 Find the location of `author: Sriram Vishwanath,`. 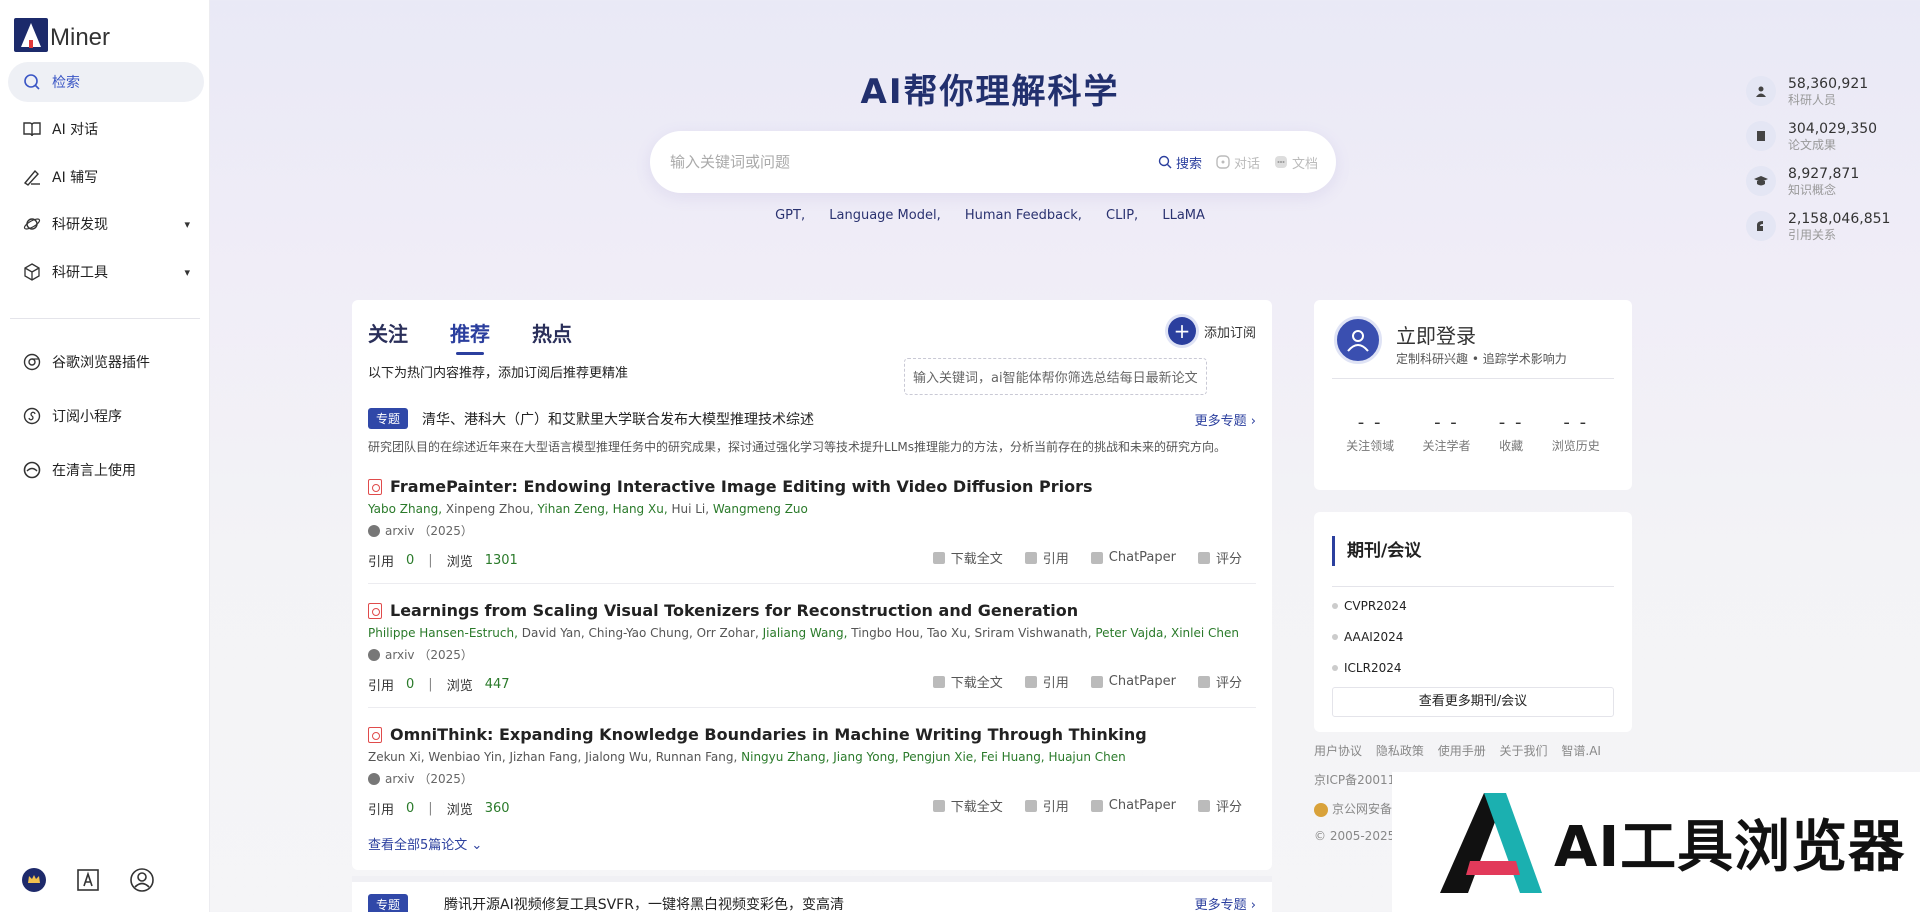

author: Sriram Vishwanath, is located at coordinates (1032, 633).